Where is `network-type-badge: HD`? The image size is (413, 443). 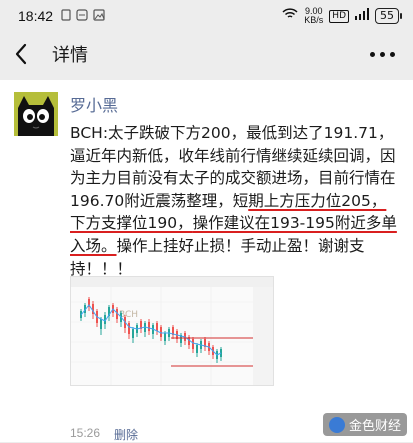 network-type-badge: HD is located at coordinates (339, 16).